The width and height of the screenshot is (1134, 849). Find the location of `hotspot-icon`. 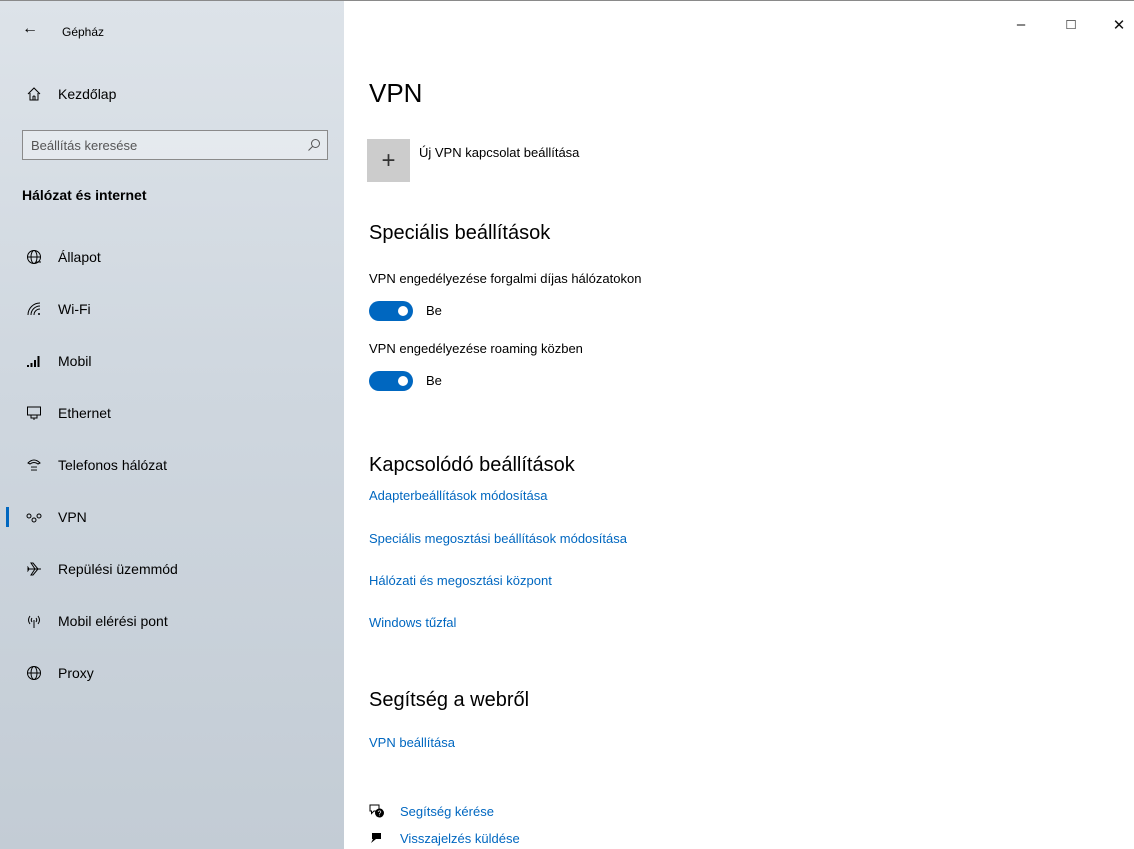

hotspot-icon is located at coordinates (34, 621).